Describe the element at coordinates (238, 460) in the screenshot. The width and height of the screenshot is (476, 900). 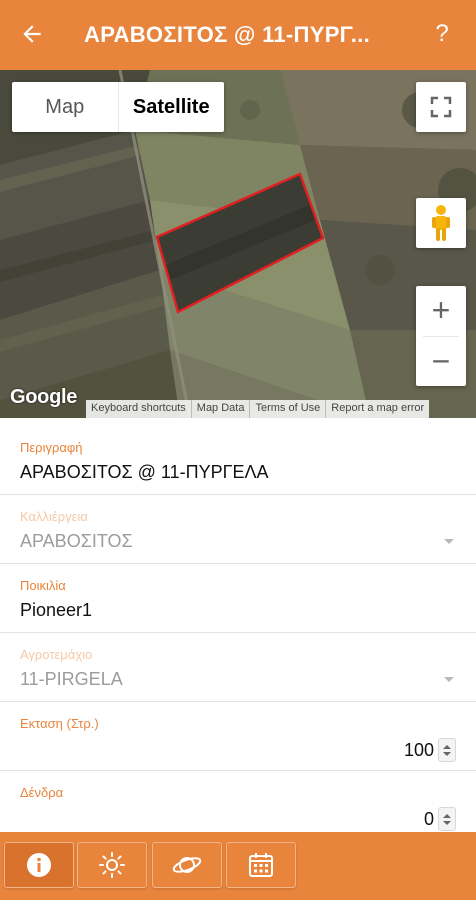
I see `description-field: Περιγραφή ΑΡΑΒΟΣΙΤΟΣ @ 11-ΠΥΡΓΕΛΑ` at that location.